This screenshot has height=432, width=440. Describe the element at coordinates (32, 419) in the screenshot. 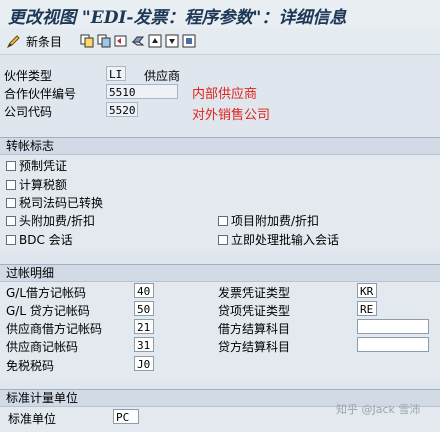

I see `standard-unit-label: 标准单位` at that location.